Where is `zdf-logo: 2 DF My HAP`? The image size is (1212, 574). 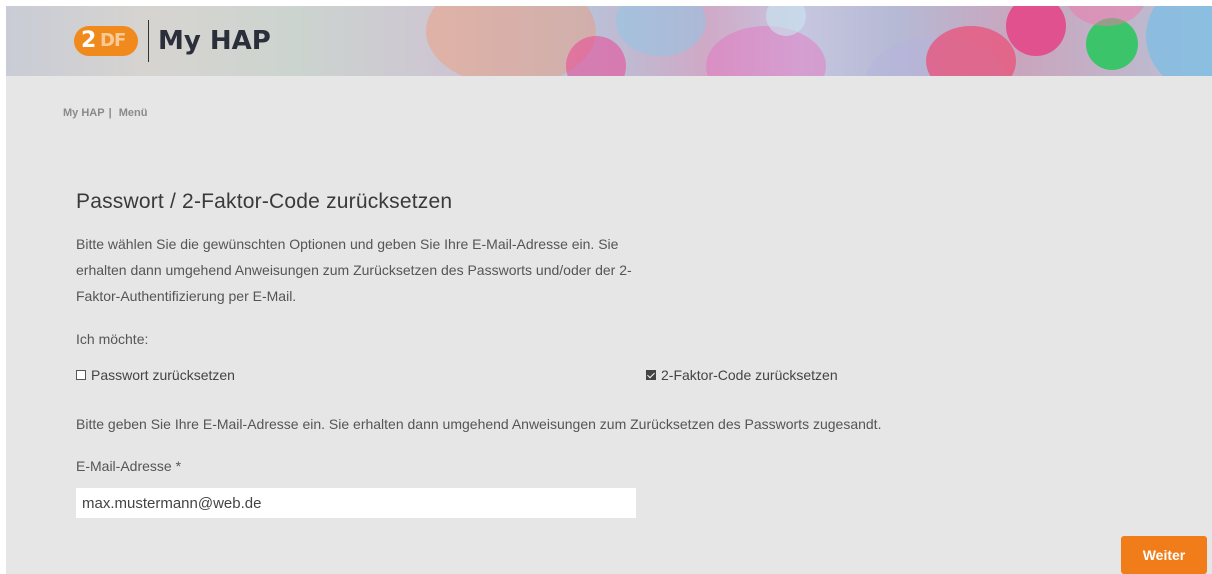 zdf-logo: 2 DF My HAP is located at coordinates (172, 41).